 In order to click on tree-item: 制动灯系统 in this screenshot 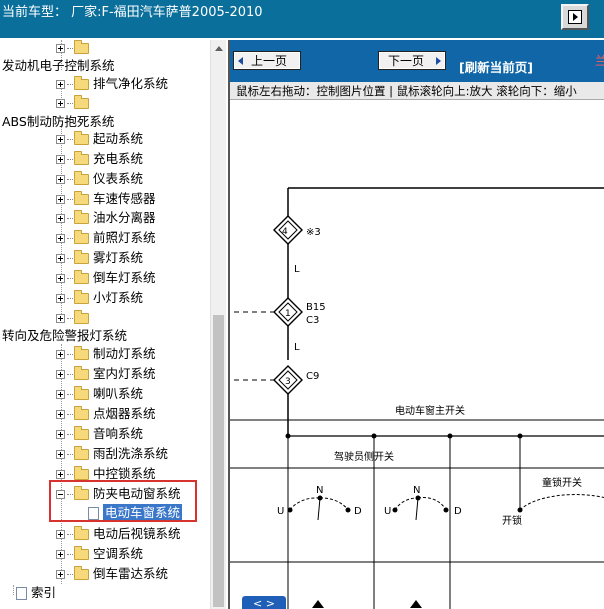, I will do `click(106, 354)`.